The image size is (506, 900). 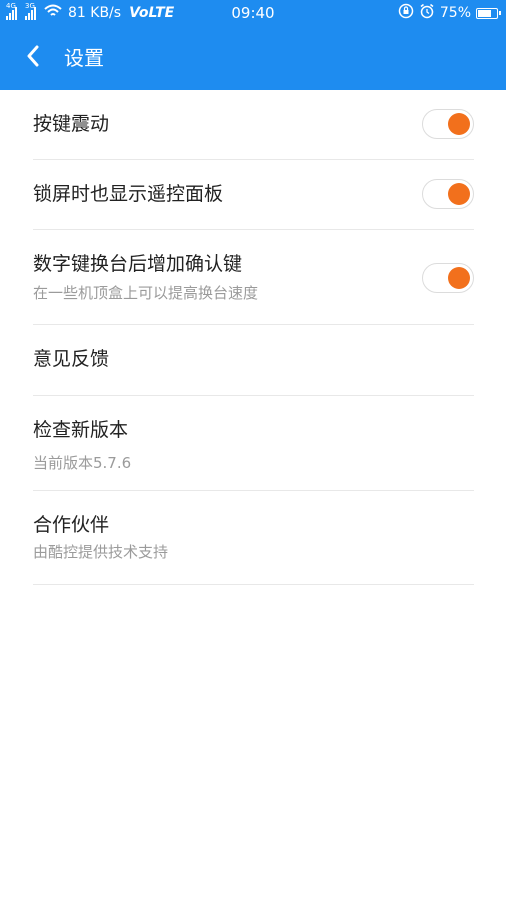 What do you see at coordinates (146, 293) in the screenshot?
I see `setting-subtitle: 在一些机顶盒上可以提高换台速度` at bounding box center [146, 293].